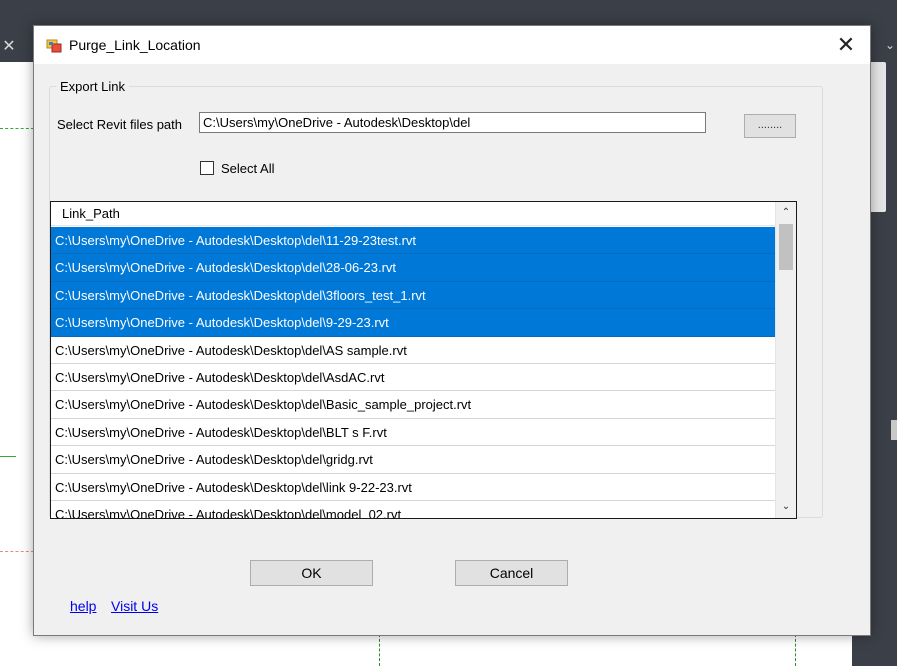 Image resolution: width=897 pixels, height=666 pixels. I want to click on help-link: help, so click(83, 606).